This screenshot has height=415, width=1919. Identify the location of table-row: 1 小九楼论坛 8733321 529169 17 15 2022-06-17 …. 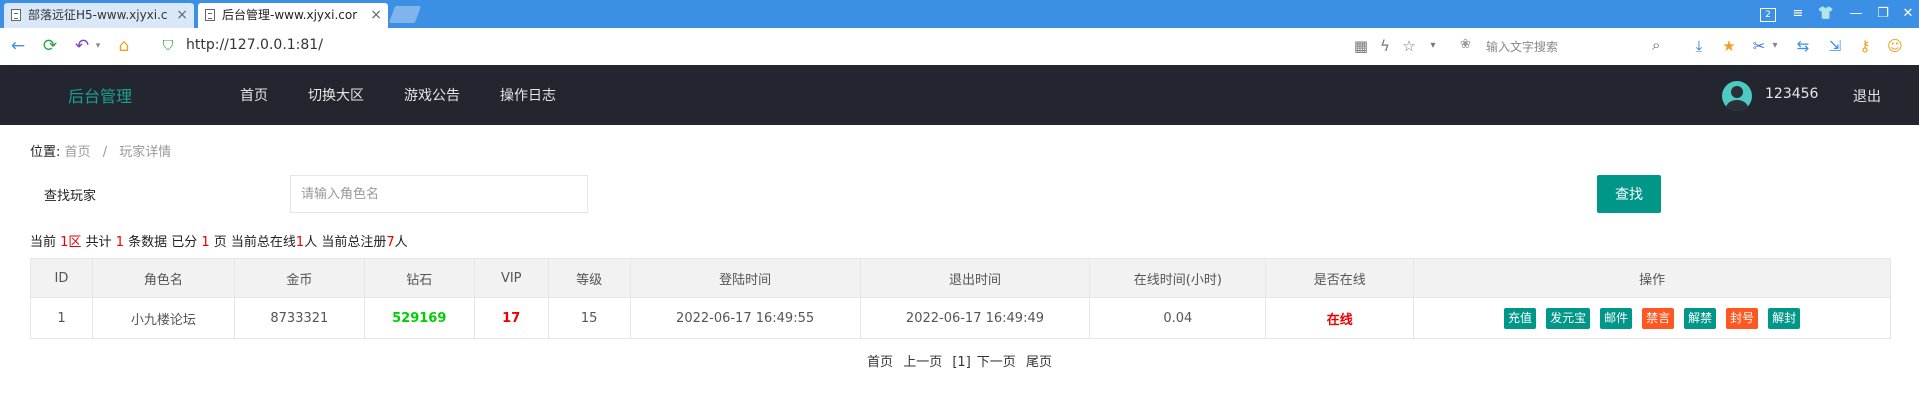
(960, 318).